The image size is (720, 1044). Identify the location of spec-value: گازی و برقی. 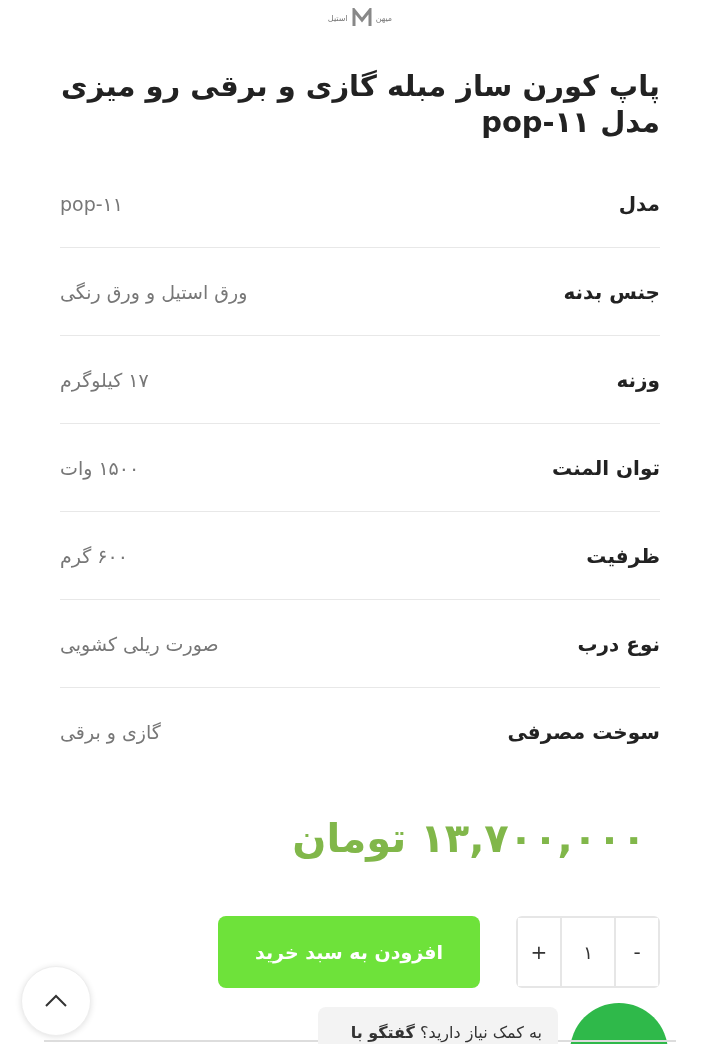
(110, 731).